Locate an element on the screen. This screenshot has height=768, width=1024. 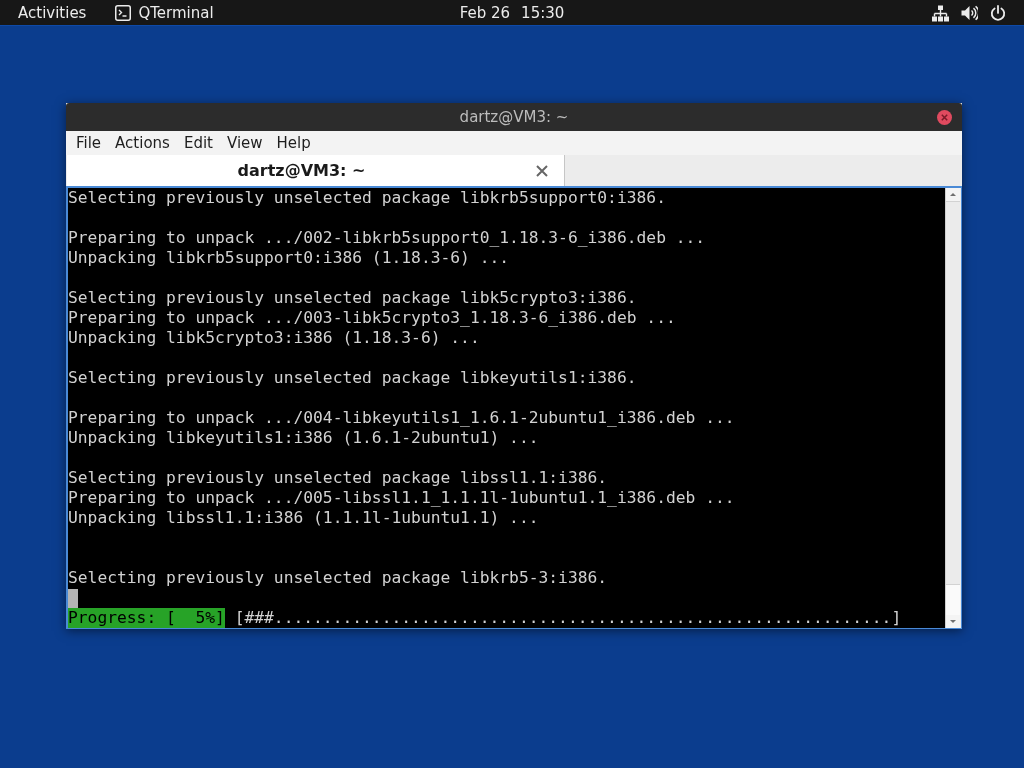
volume-icon is located at coordinates (969, 13).